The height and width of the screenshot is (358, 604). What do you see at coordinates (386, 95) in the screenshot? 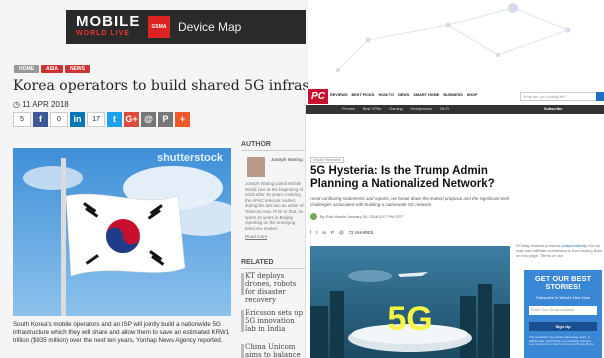
I see `nav-item-how-to: HOW-TO` at bounding box center [386, 95].